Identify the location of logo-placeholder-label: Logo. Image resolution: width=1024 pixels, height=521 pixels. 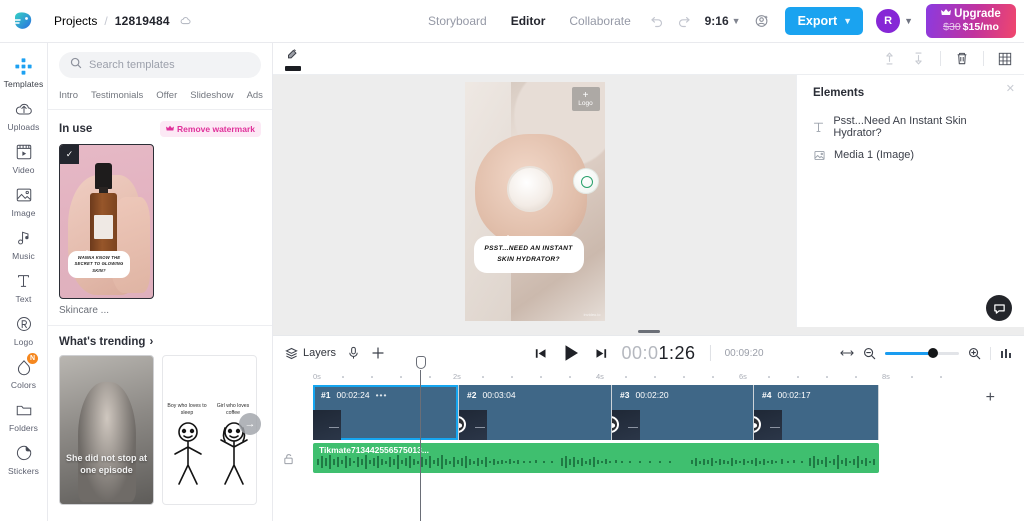
(585, 103).